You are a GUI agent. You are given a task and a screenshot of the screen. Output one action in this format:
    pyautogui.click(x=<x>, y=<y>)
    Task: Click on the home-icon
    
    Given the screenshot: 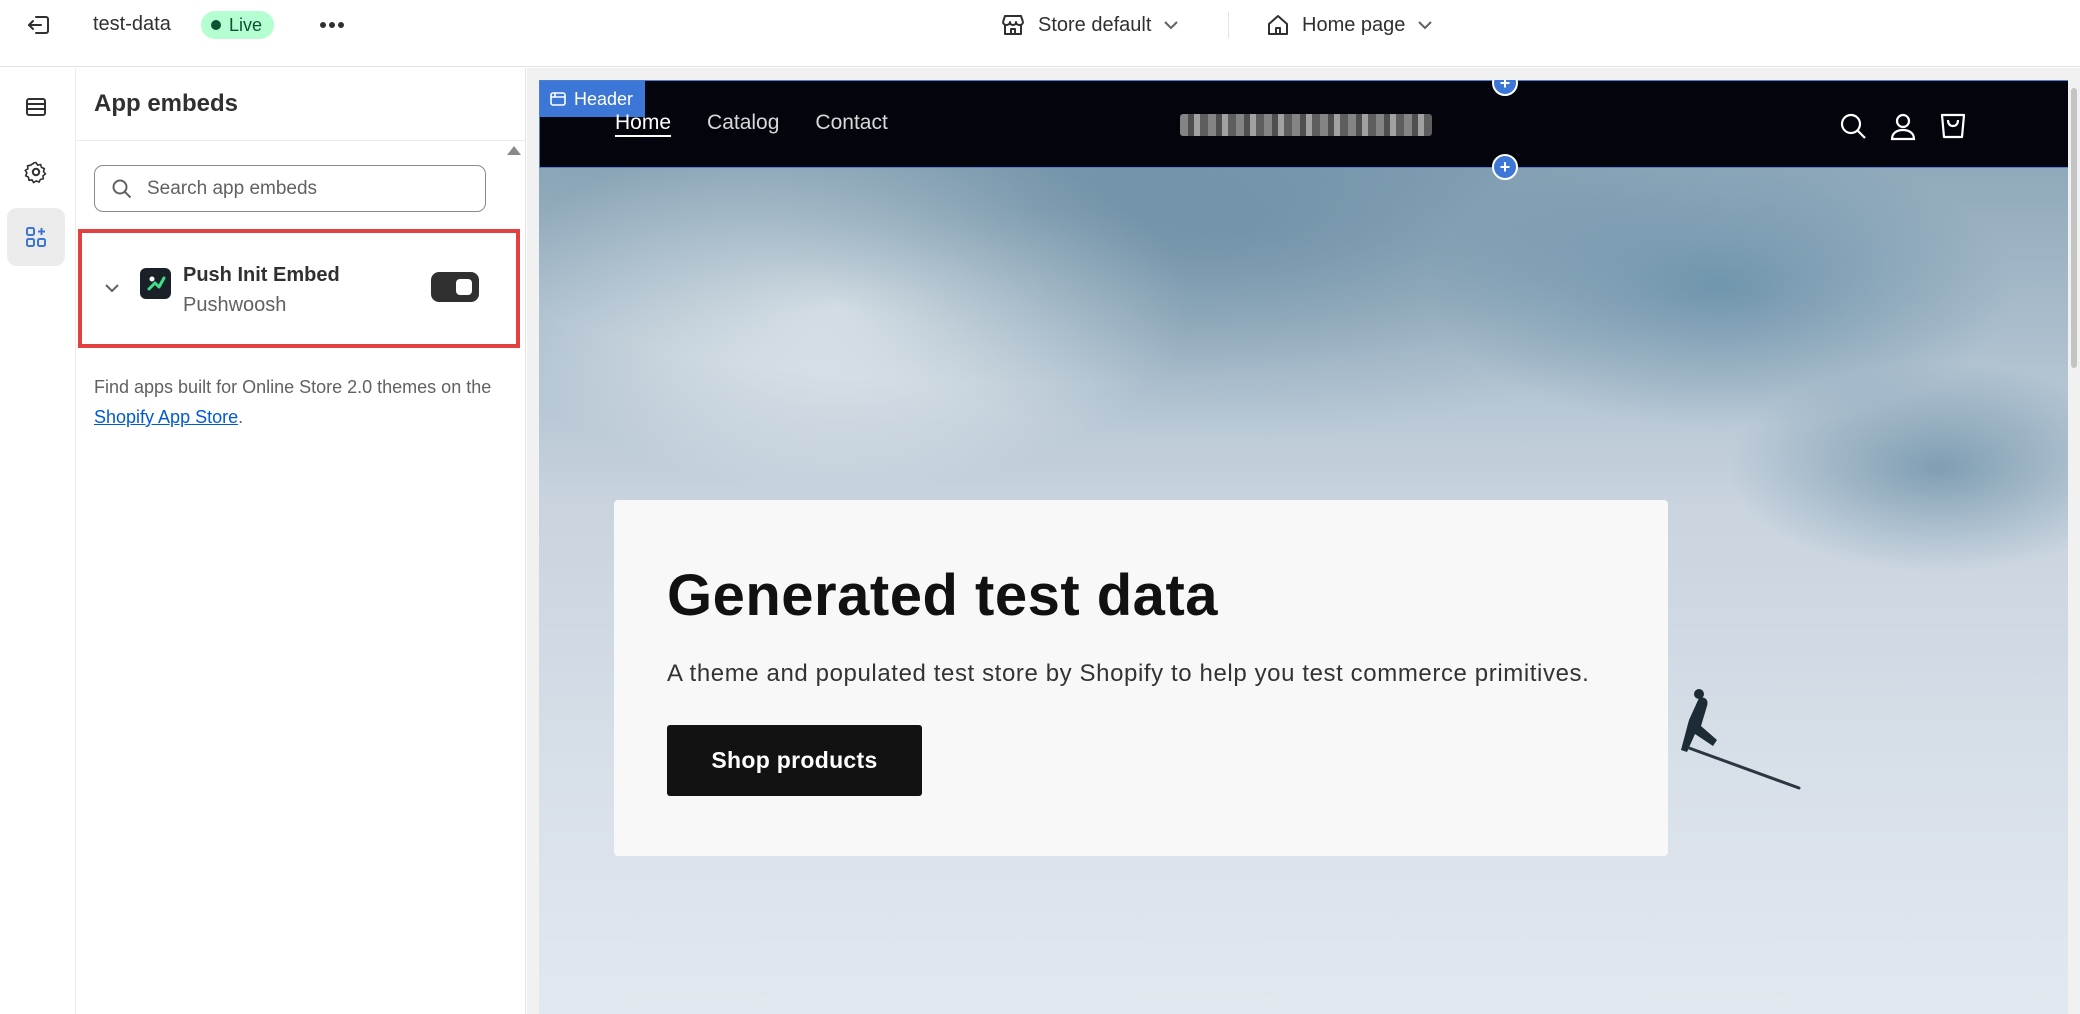 What is the action you would take?
    pyautogui.click(x=1278, y=25)
    